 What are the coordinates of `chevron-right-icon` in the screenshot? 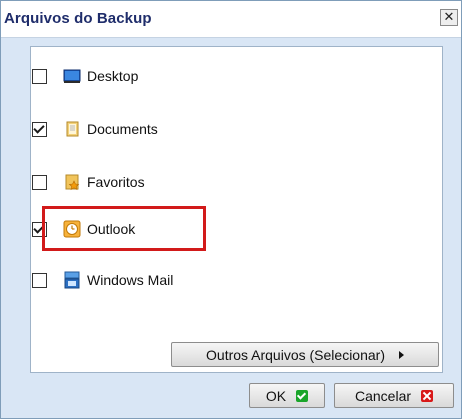 It's located at (401, 354).